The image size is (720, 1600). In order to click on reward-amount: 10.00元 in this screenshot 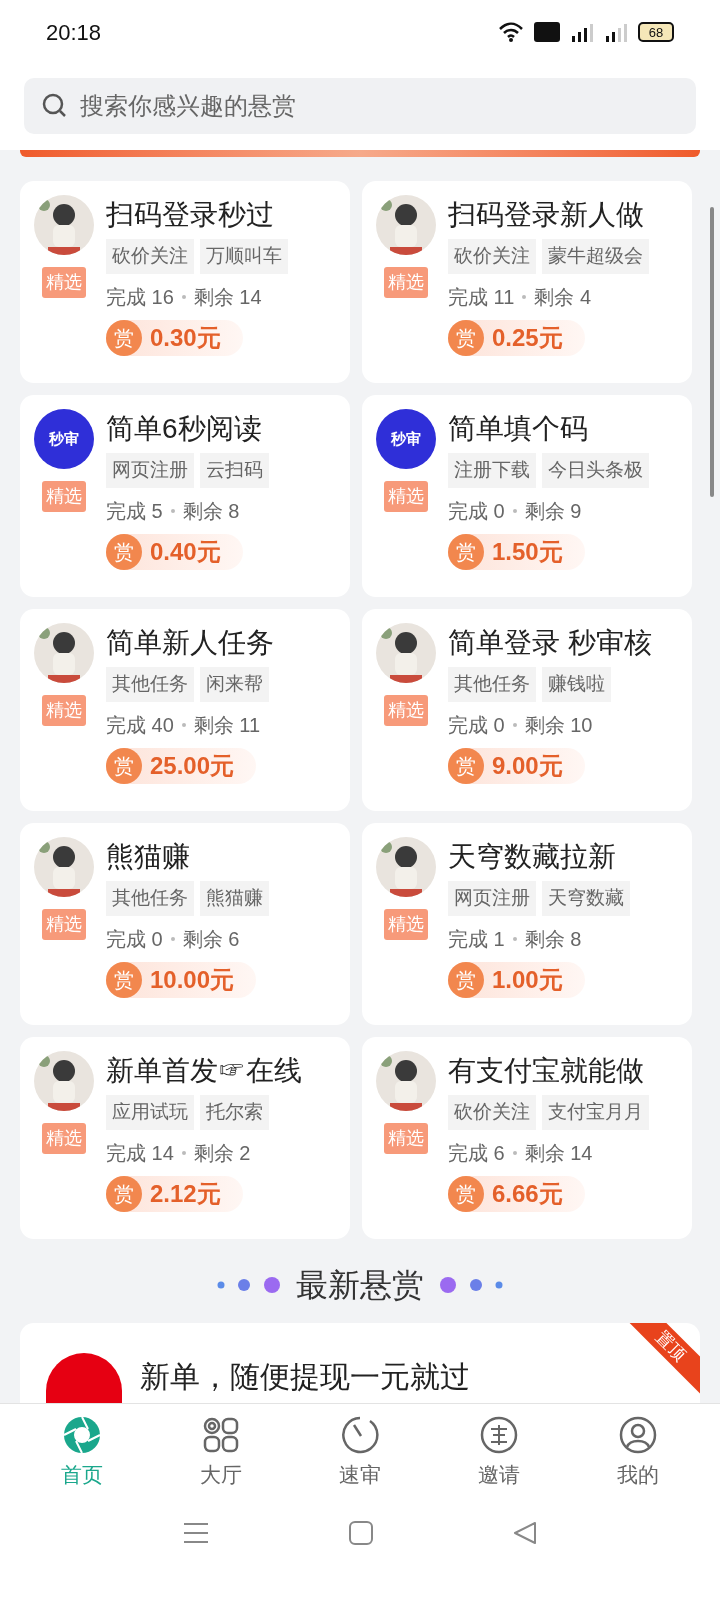, I will do `click(192, 979)`.